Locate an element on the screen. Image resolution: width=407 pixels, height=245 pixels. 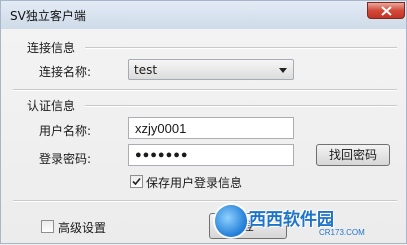
username-input: xzjy0001 is located at coordinates (211, 128).